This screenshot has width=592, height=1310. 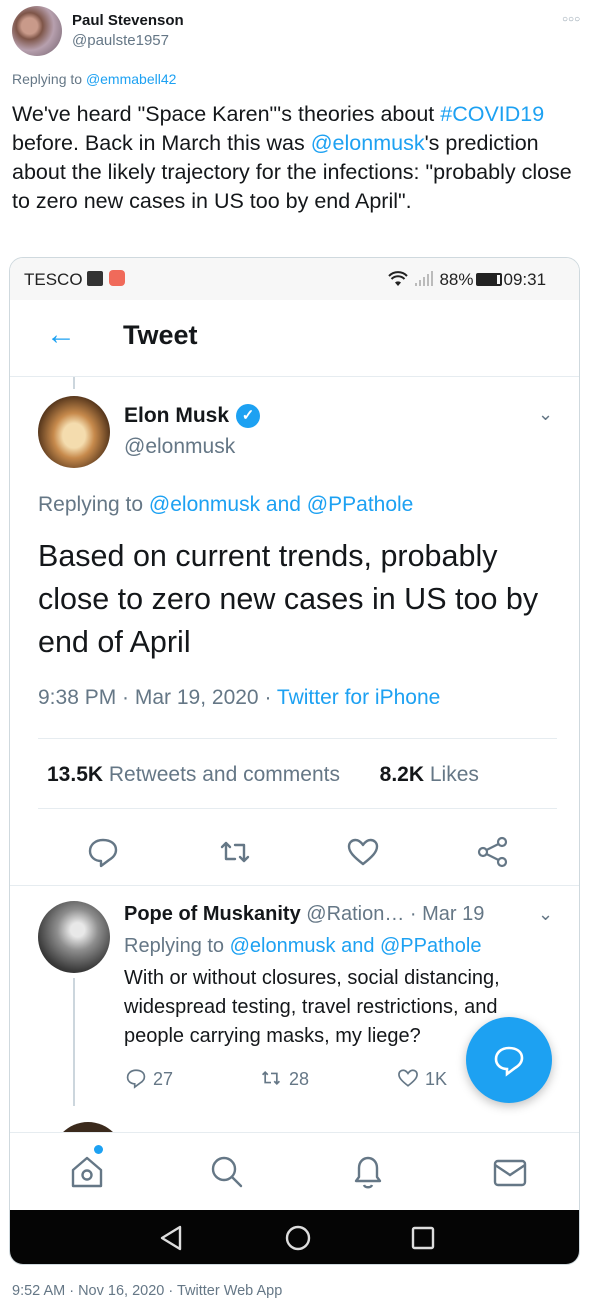 I want to click on compose-bubble-icon, so click(x=509, y=1061).